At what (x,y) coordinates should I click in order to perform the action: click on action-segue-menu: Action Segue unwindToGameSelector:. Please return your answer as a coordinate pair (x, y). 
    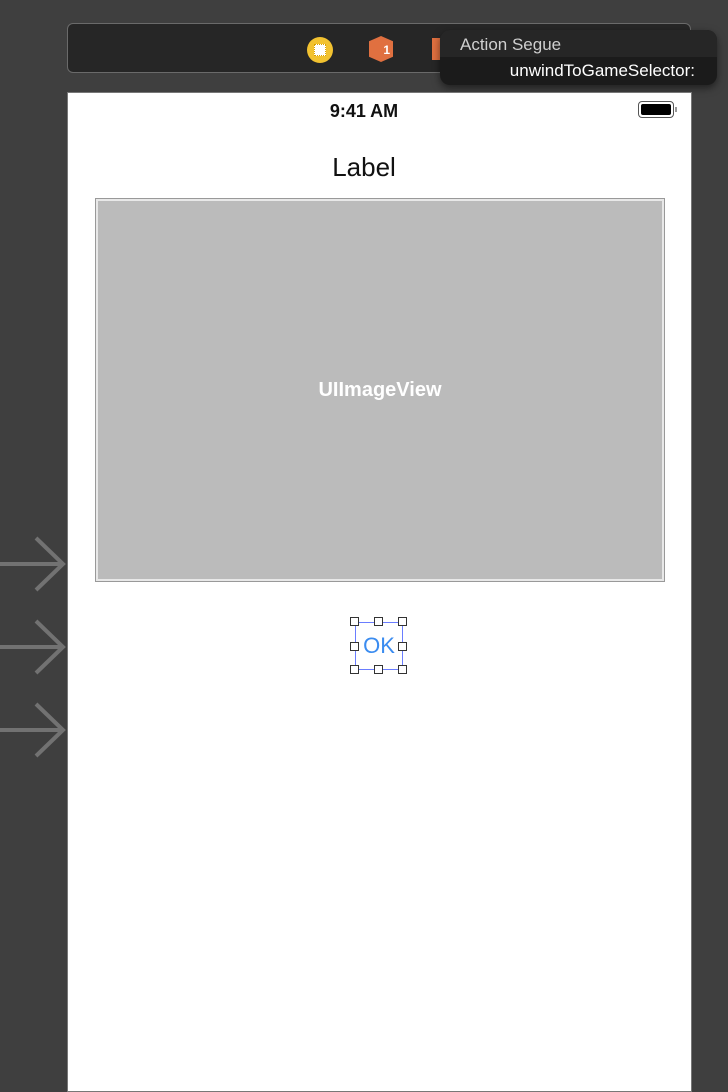
    Looking at the image, I should click on (578, 57).